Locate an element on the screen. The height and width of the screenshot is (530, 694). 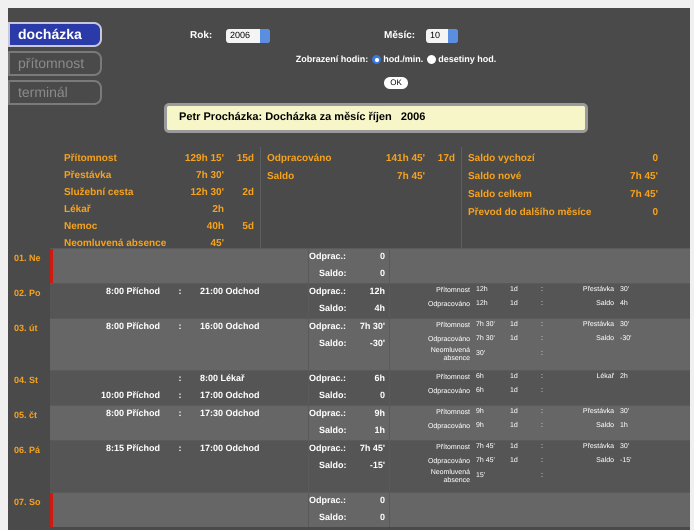
summary-label: Nemoc is located at coordinates (81, 227).